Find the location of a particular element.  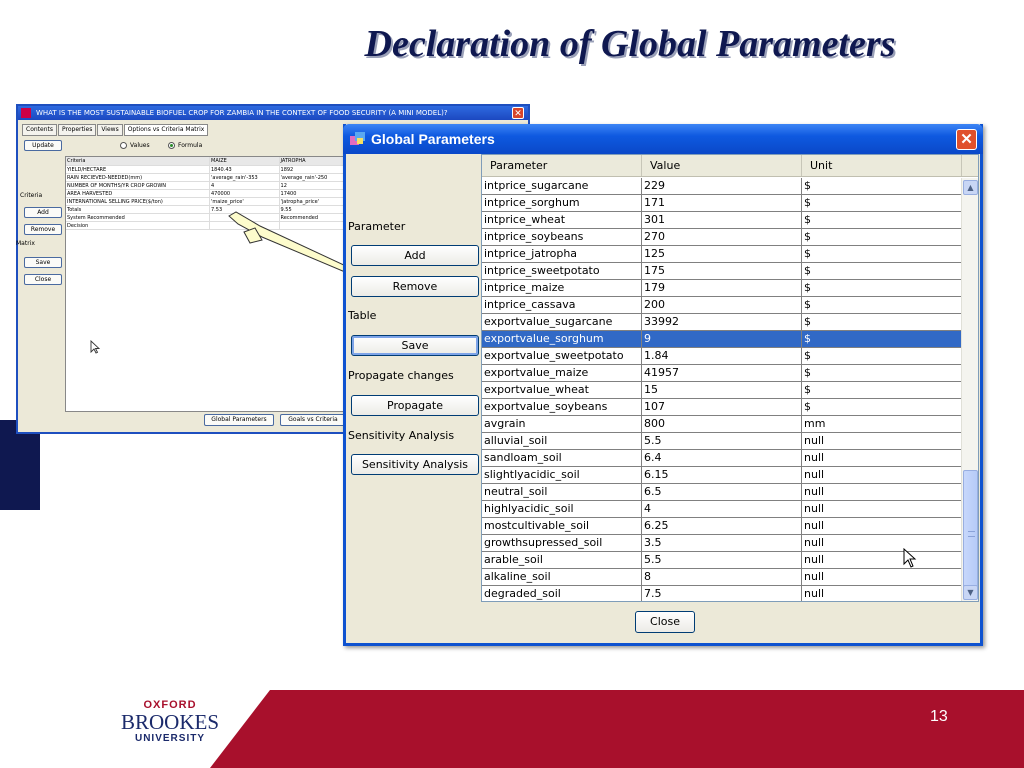

value-cell: 8 is located at coordinates (722, 577).